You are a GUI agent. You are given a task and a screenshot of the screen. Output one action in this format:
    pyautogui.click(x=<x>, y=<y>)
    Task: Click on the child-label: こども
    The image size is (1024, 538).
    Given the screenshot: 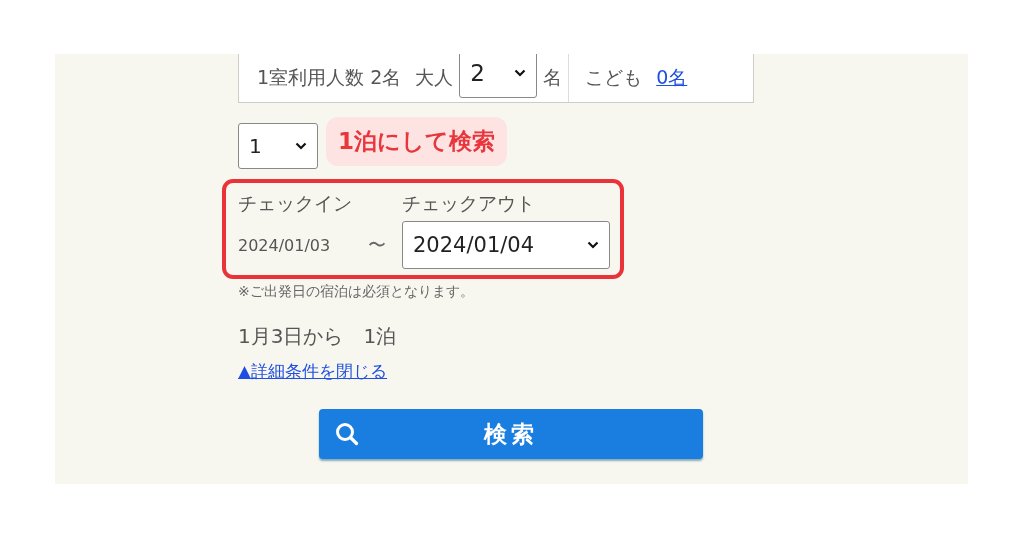 What is the action you would take?
    pyautogui.click(x=614, y=77)
    